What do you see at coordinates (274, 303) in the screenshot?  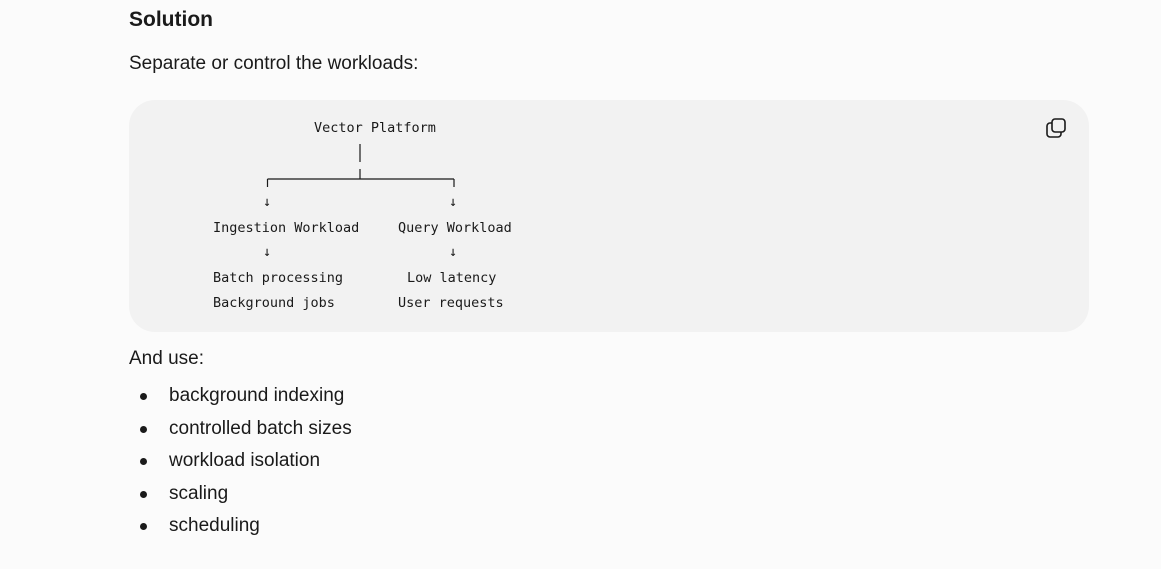 I see `left-item-background-jobs: Background jobs` at bounding box center [274, 303].